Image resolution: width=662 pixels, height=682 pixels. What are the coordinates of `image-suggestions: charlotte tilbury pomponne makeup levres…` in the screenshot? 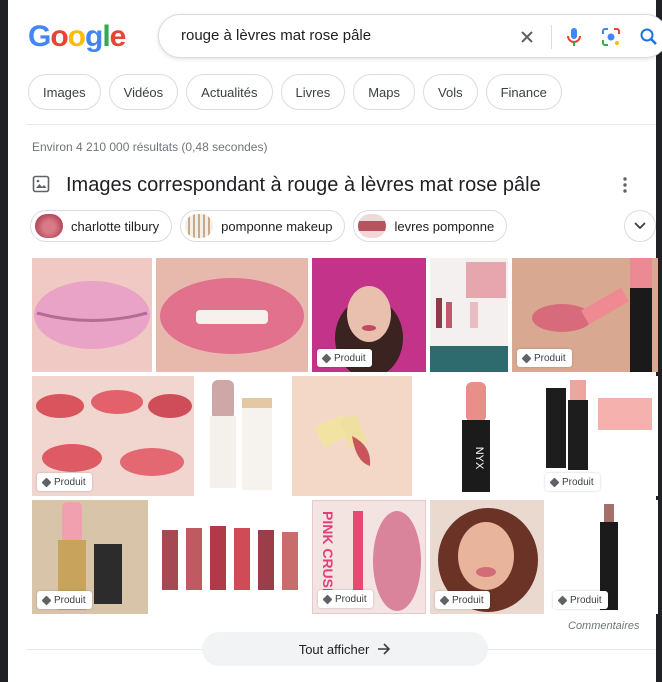 It's located at (269, 226).